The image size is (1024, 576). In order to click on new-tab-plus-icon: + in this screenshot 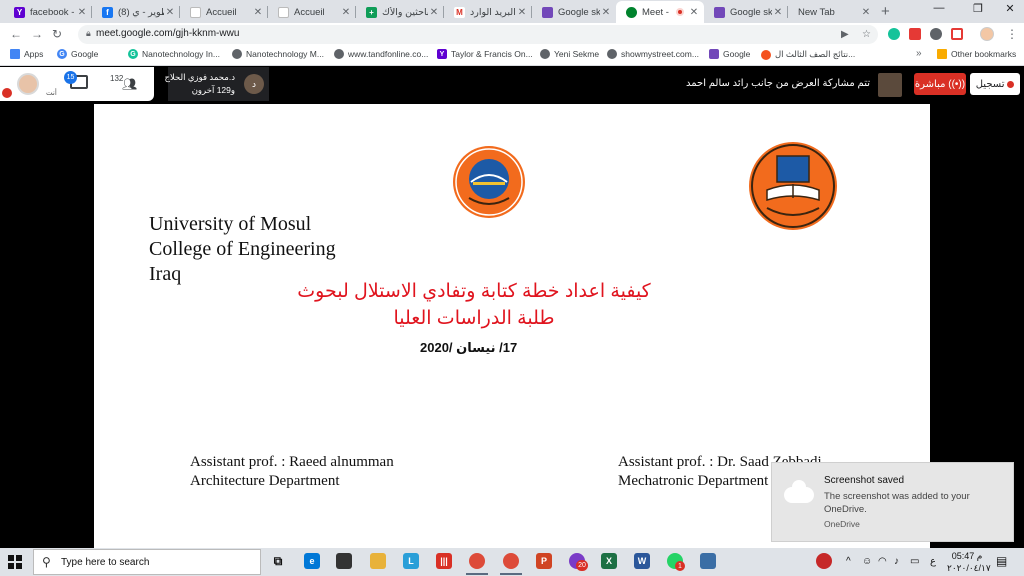, I will do `click(885, 11)`.